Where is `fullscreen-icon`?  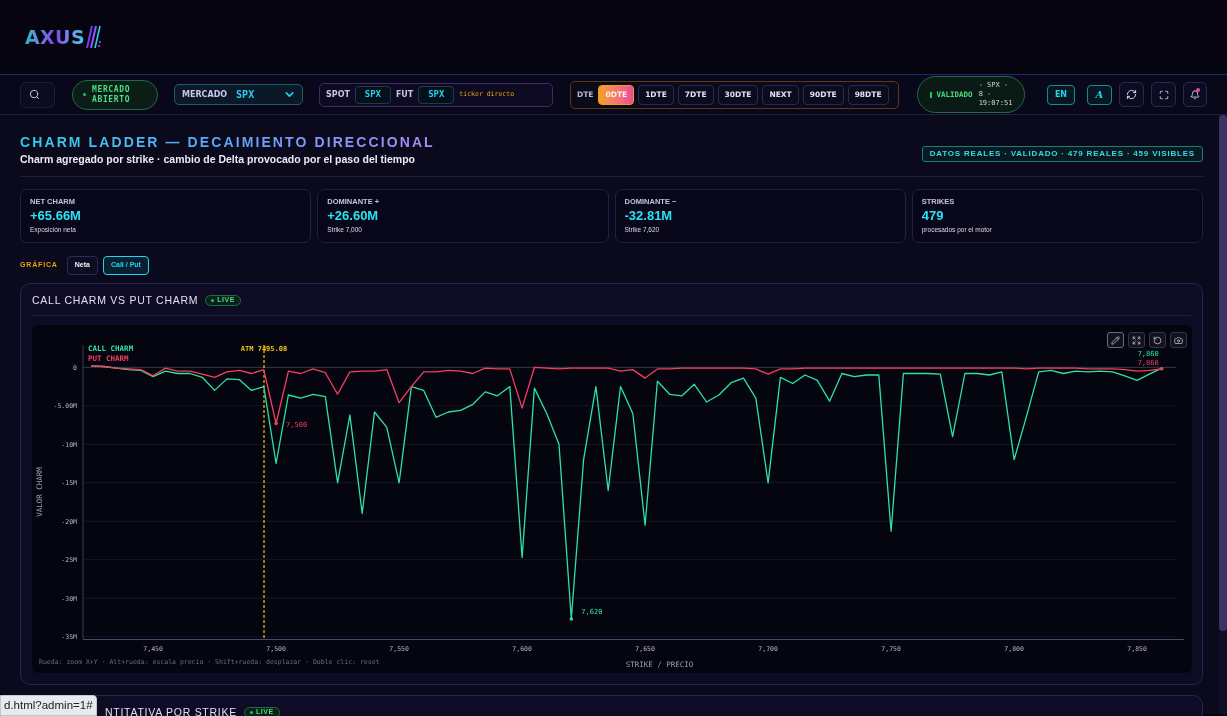 fullscreen-icon is located at coordinates (1163, 94).